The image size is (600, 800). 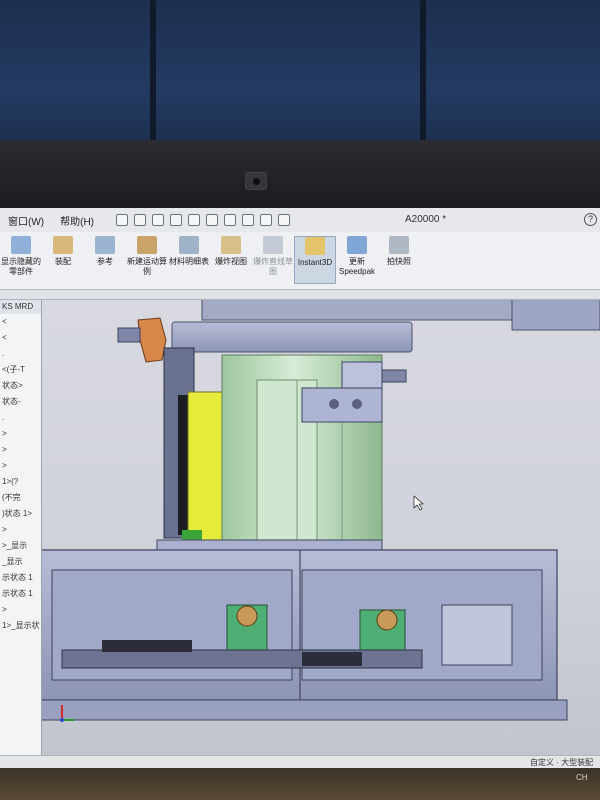 I want to click on options-gear-icon, so click(x=284, y=220).